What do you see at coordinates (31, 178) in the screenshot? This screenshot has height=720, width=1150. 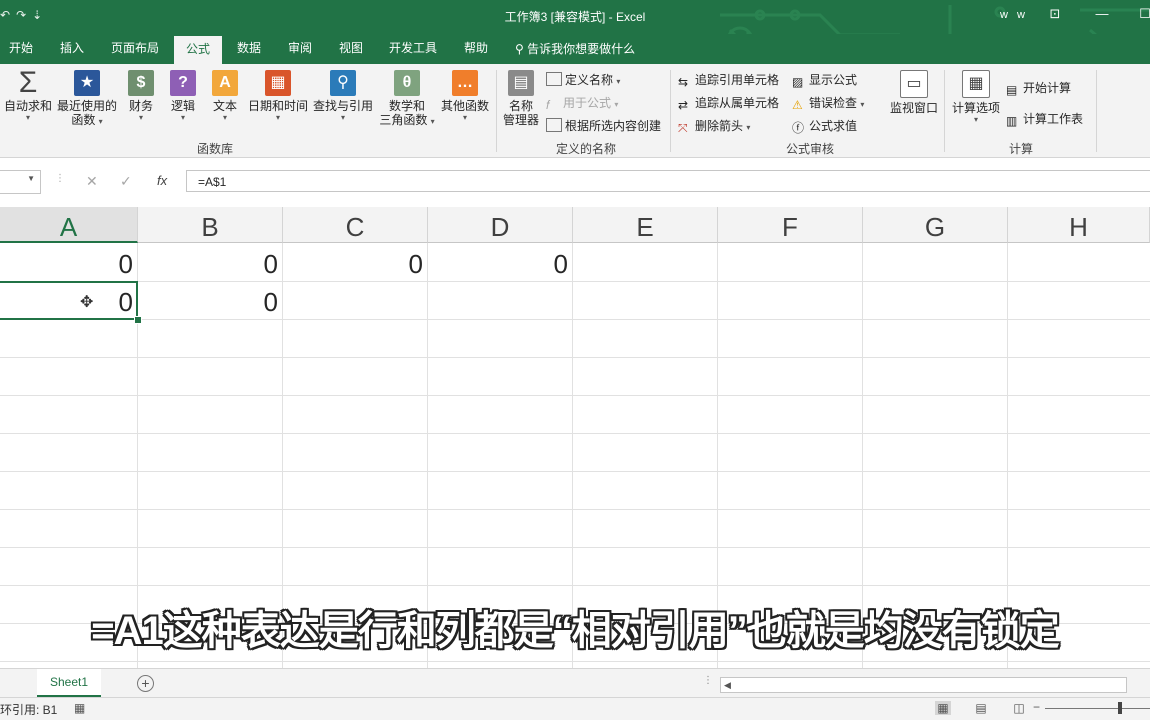 I see `chevron-down-icon: ▼` at bounding box center [31, 178].